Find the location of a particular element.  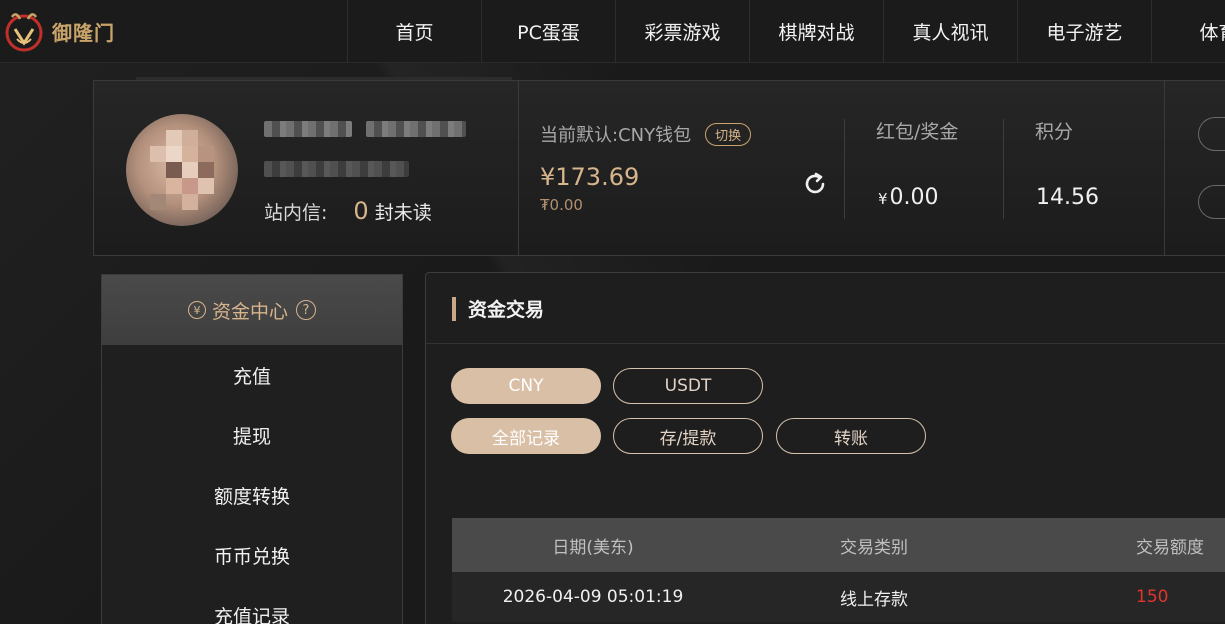

tab-currency-cny: CNY is located at coordinates (526, 386).